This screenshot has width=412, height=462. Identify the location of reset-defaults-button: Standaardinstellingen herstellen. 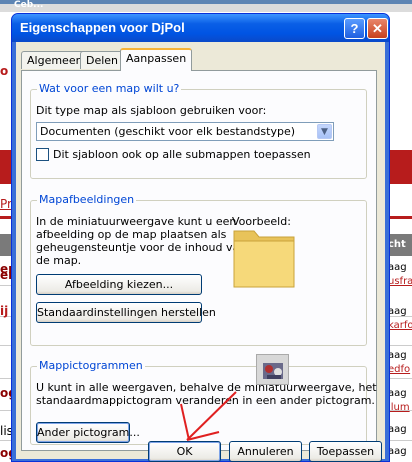
(126, 312).